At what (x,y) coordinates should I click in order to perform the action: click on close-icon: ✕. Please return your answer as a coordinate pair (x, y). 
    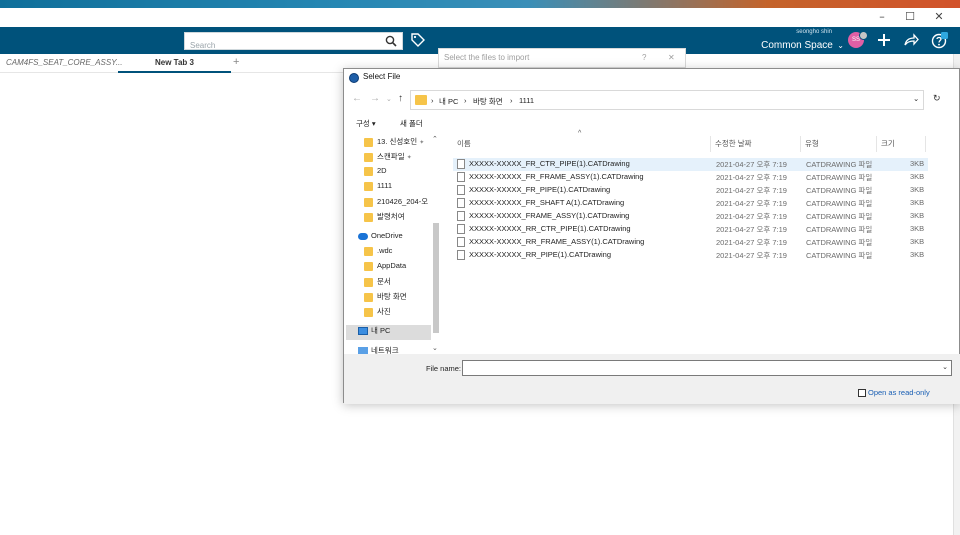
    Looking at the image, I should click on (671, 57).